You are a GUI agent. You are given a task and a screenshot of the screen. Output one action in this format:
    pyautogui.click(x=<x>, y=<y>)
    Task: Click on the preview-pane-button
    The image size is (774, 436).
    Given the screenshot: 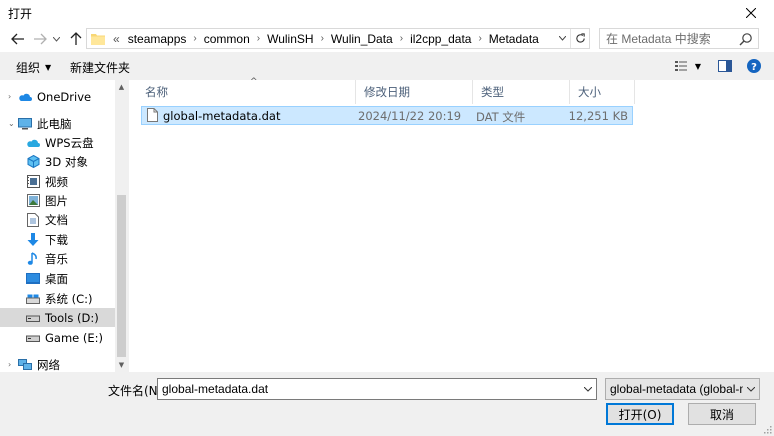 What is the action you would take?
    pyautogui.click(x=725, y=66)
    